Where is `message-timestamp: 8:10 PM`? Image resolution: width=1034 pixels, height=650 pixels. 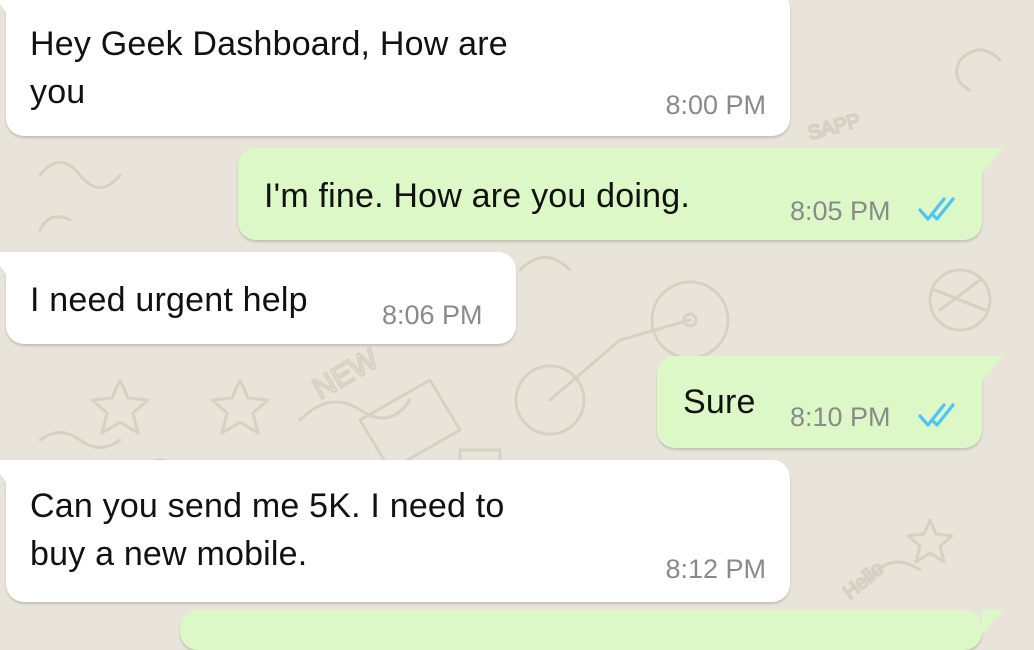 message-timestamp: 8:10 PM is located at coordinates (840, 417).